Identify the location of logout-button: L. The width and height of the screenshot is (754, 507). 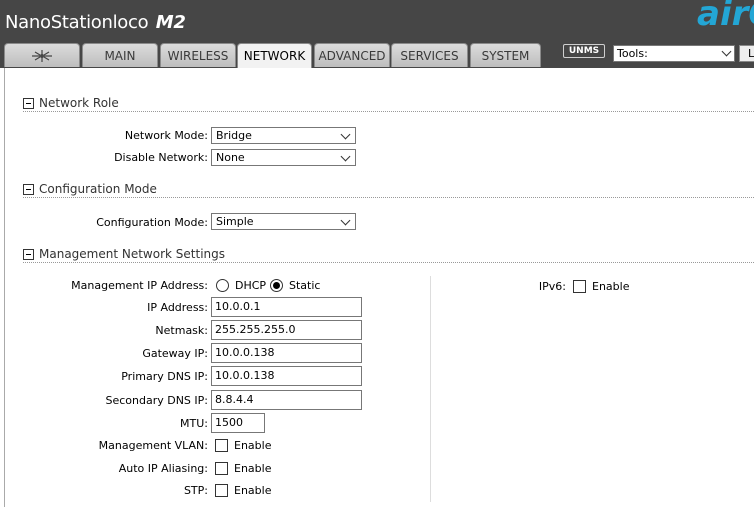
(746, 53).